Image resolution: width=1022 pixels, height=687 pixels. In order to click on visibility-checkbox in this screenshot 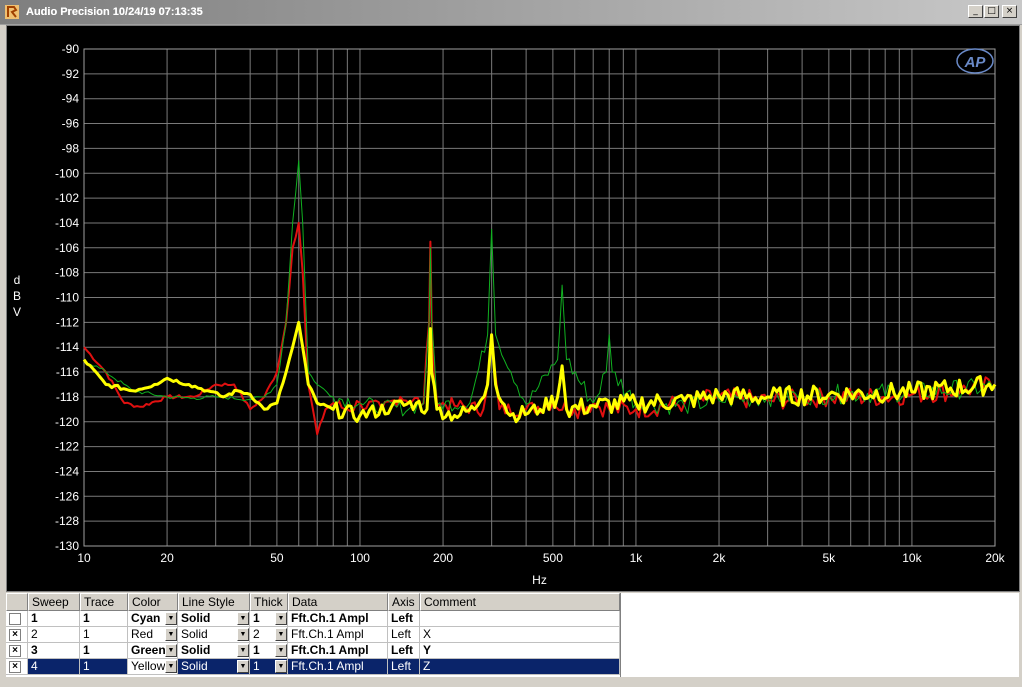, I will do `click(15, 619)`.